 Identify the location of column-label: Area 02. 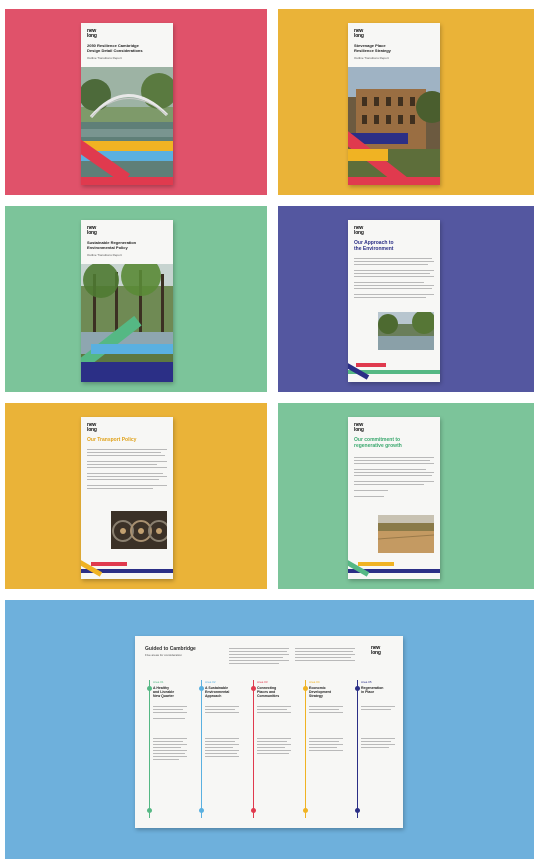
(210, 682).